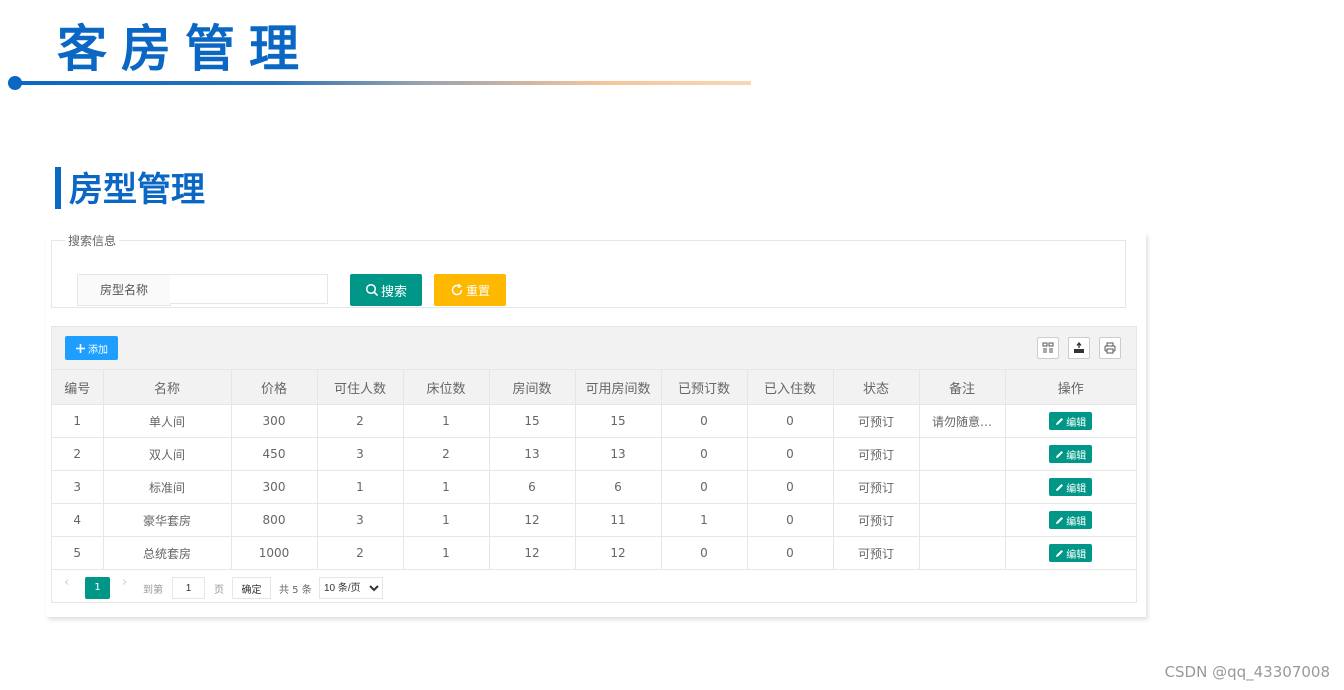  Describe the element at coordinates (98, 350) in the screenshot. I see `add-button-label: 添加` at that location.